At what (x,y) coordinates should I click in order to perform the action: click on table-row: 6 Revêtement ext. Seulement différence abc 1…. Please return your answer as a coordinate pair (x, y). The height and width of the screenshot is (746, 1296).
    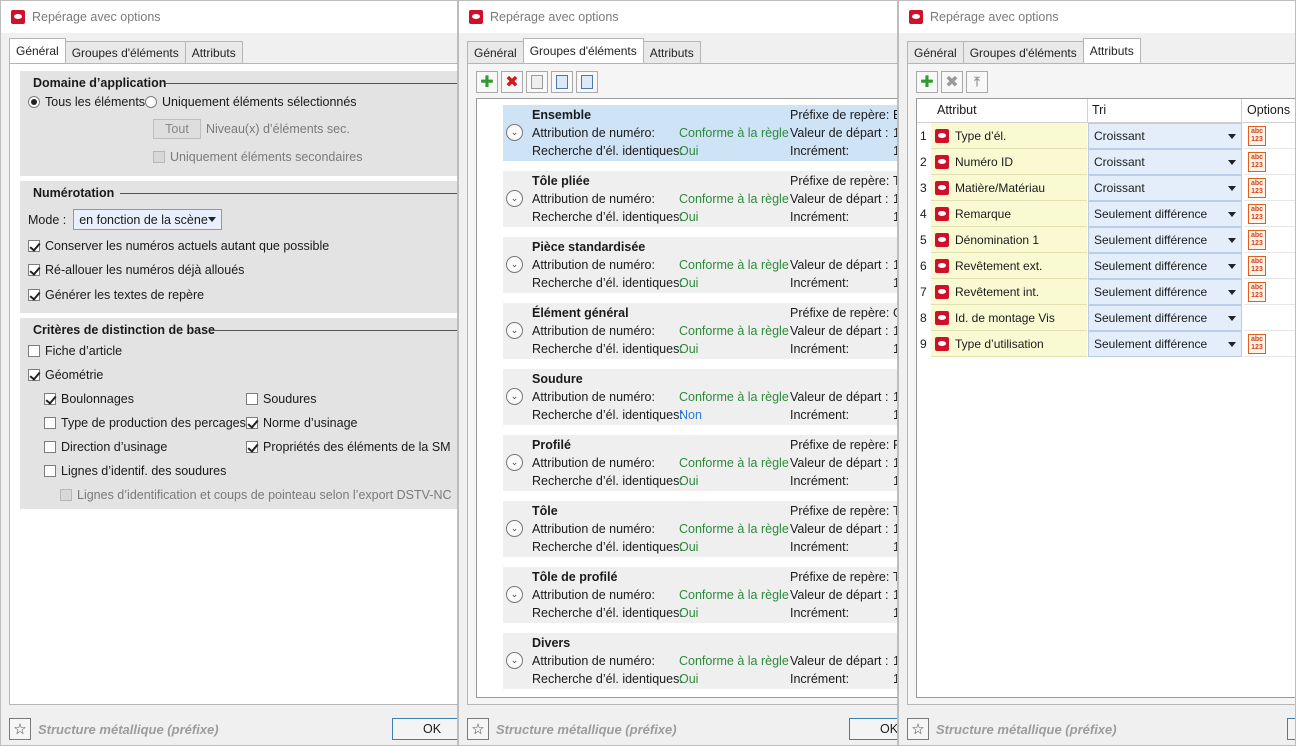
    Looking at the image, I should click on (1106, 266).